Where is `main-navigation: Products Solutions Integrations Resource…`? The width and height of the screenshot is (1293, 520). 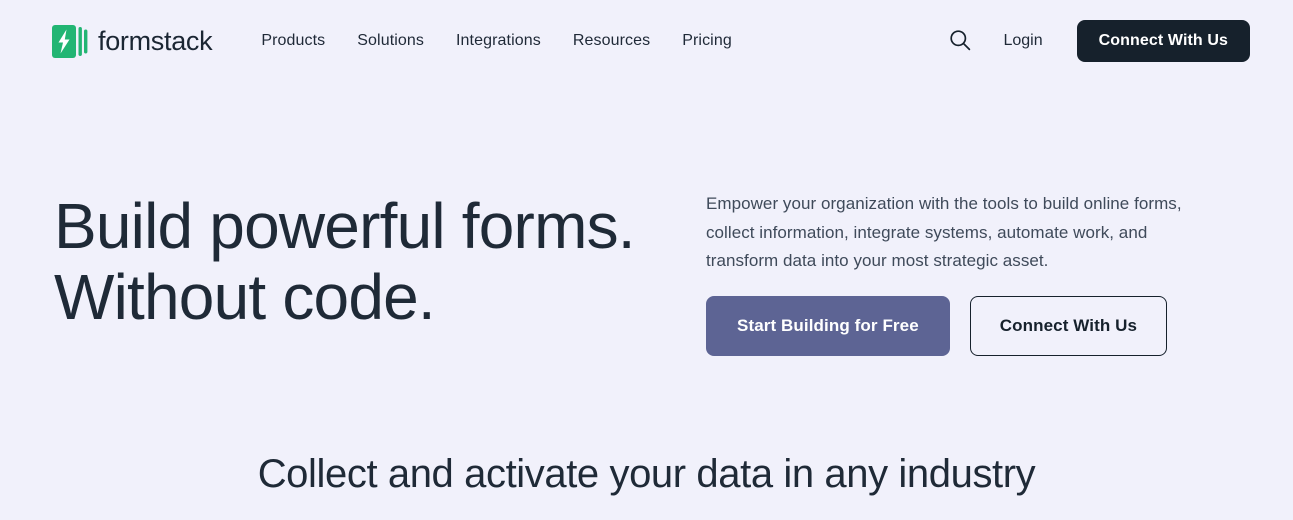 main-navigation: Products Solutions Integrations Resource… is located at coordinates (496, 41).